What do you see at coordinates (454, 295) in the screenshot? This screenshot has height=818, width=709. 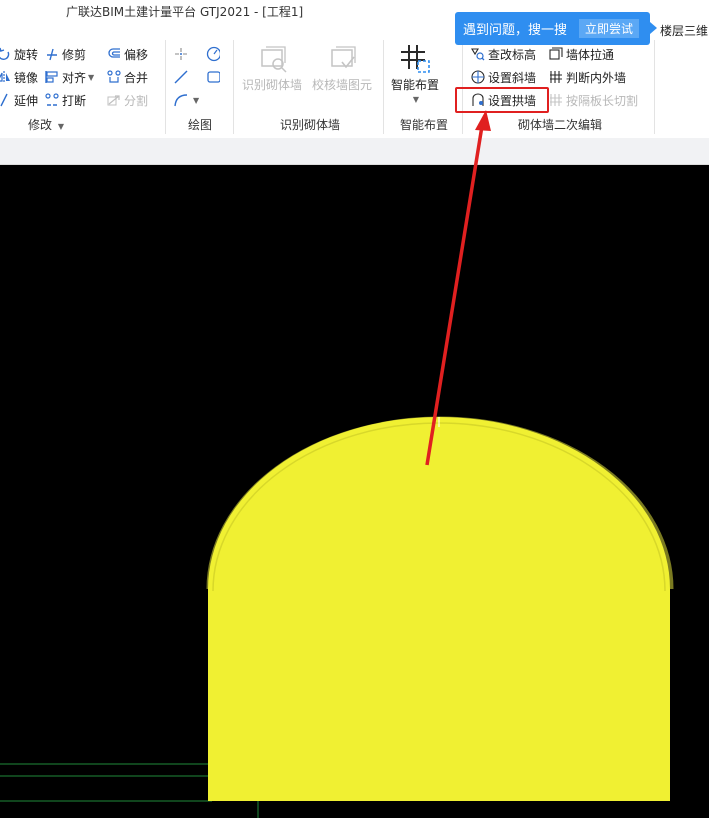 I see `annotation-arrow-line` at bounding box center [454, 295].